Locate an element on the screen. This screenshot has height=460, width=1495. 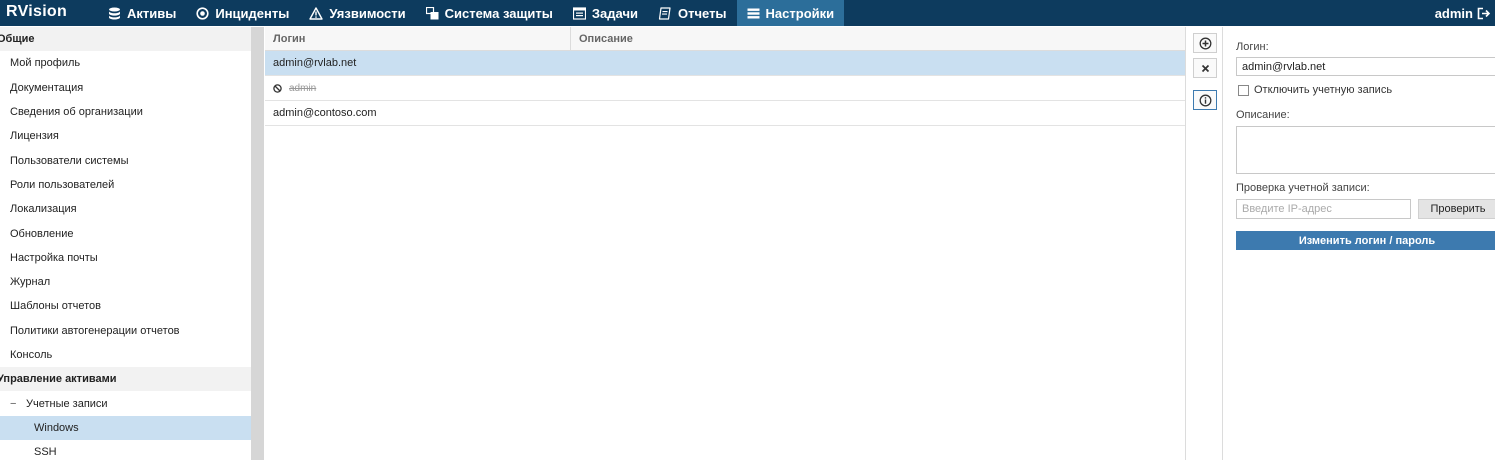
sidebar-item-label: Роли пользователей is located at coordinates (62, 184).